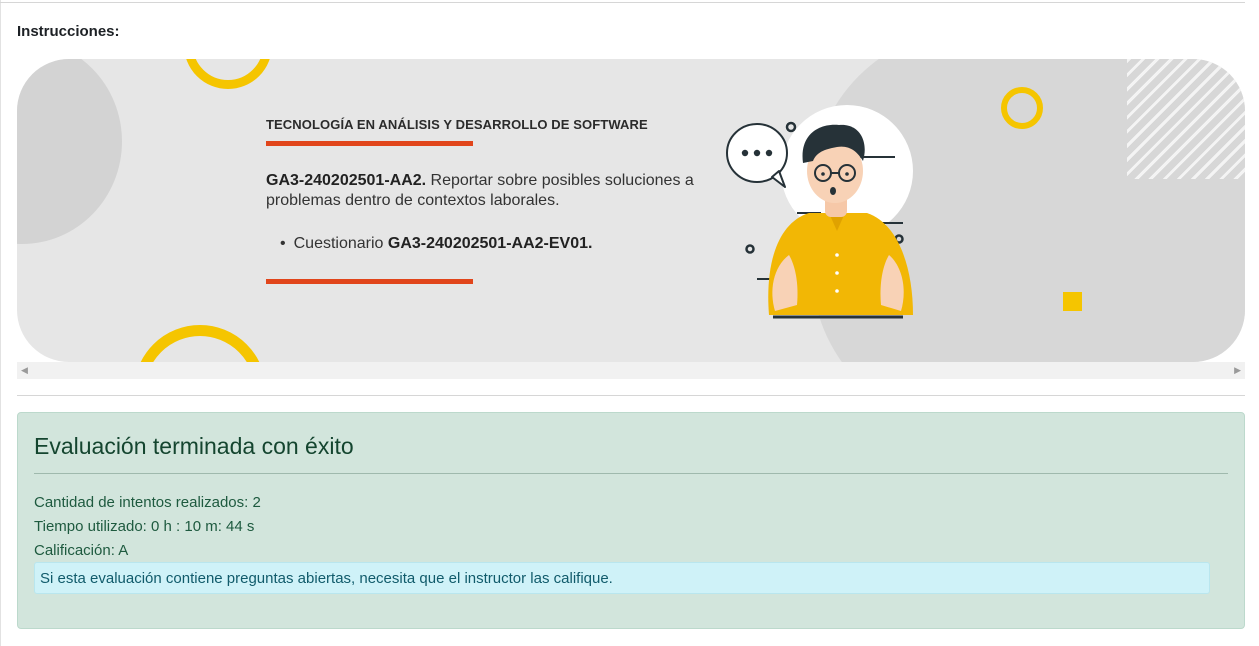 The width and height of the screenshot is (1259, 646). I want to click on thinking-man-illustration, so click(819, 212).